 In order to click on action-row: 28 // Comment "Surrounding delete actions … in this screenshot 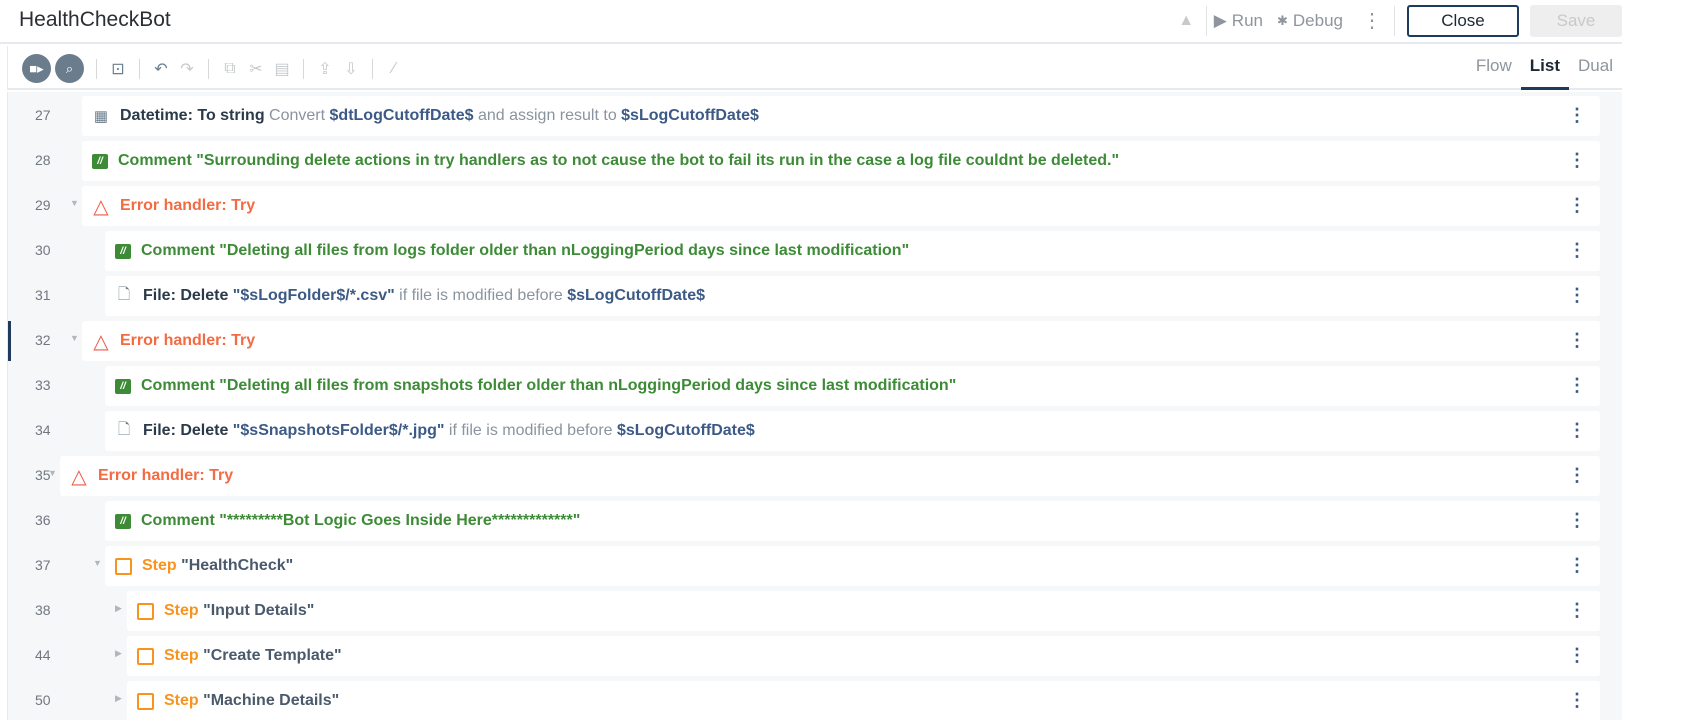, I will do `click(815, 161)`.